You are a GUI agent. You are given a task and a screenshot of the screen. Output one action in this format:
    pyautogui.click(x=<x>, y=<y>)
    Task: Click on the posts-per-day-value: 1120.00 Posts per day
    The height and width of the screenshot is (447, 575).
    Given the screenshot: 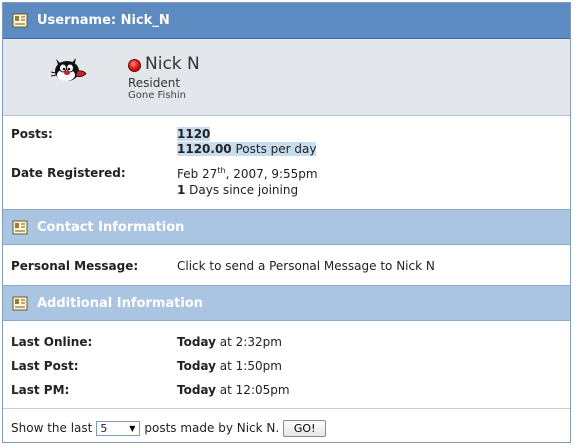 What is the action you would take?
    pyautogui.click(x=247, y=149)
    